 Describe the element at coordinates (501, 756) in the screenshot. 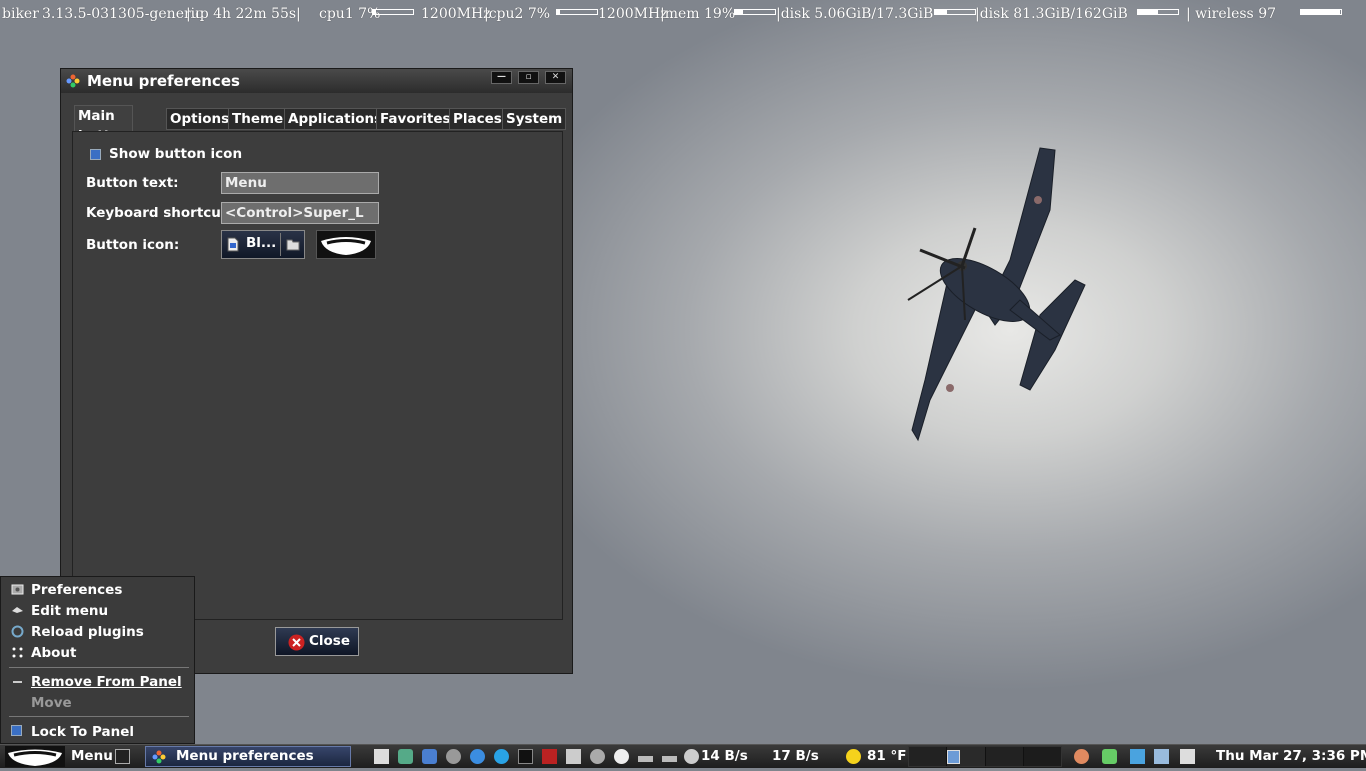

I see `web-icon` at that location.